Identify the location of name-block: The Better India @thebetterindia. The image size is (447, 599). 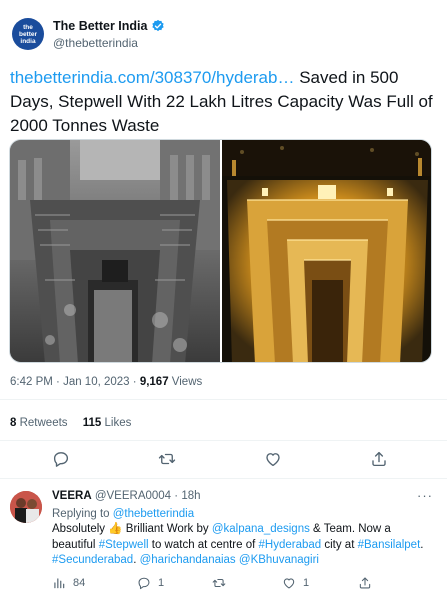
(109, 34).